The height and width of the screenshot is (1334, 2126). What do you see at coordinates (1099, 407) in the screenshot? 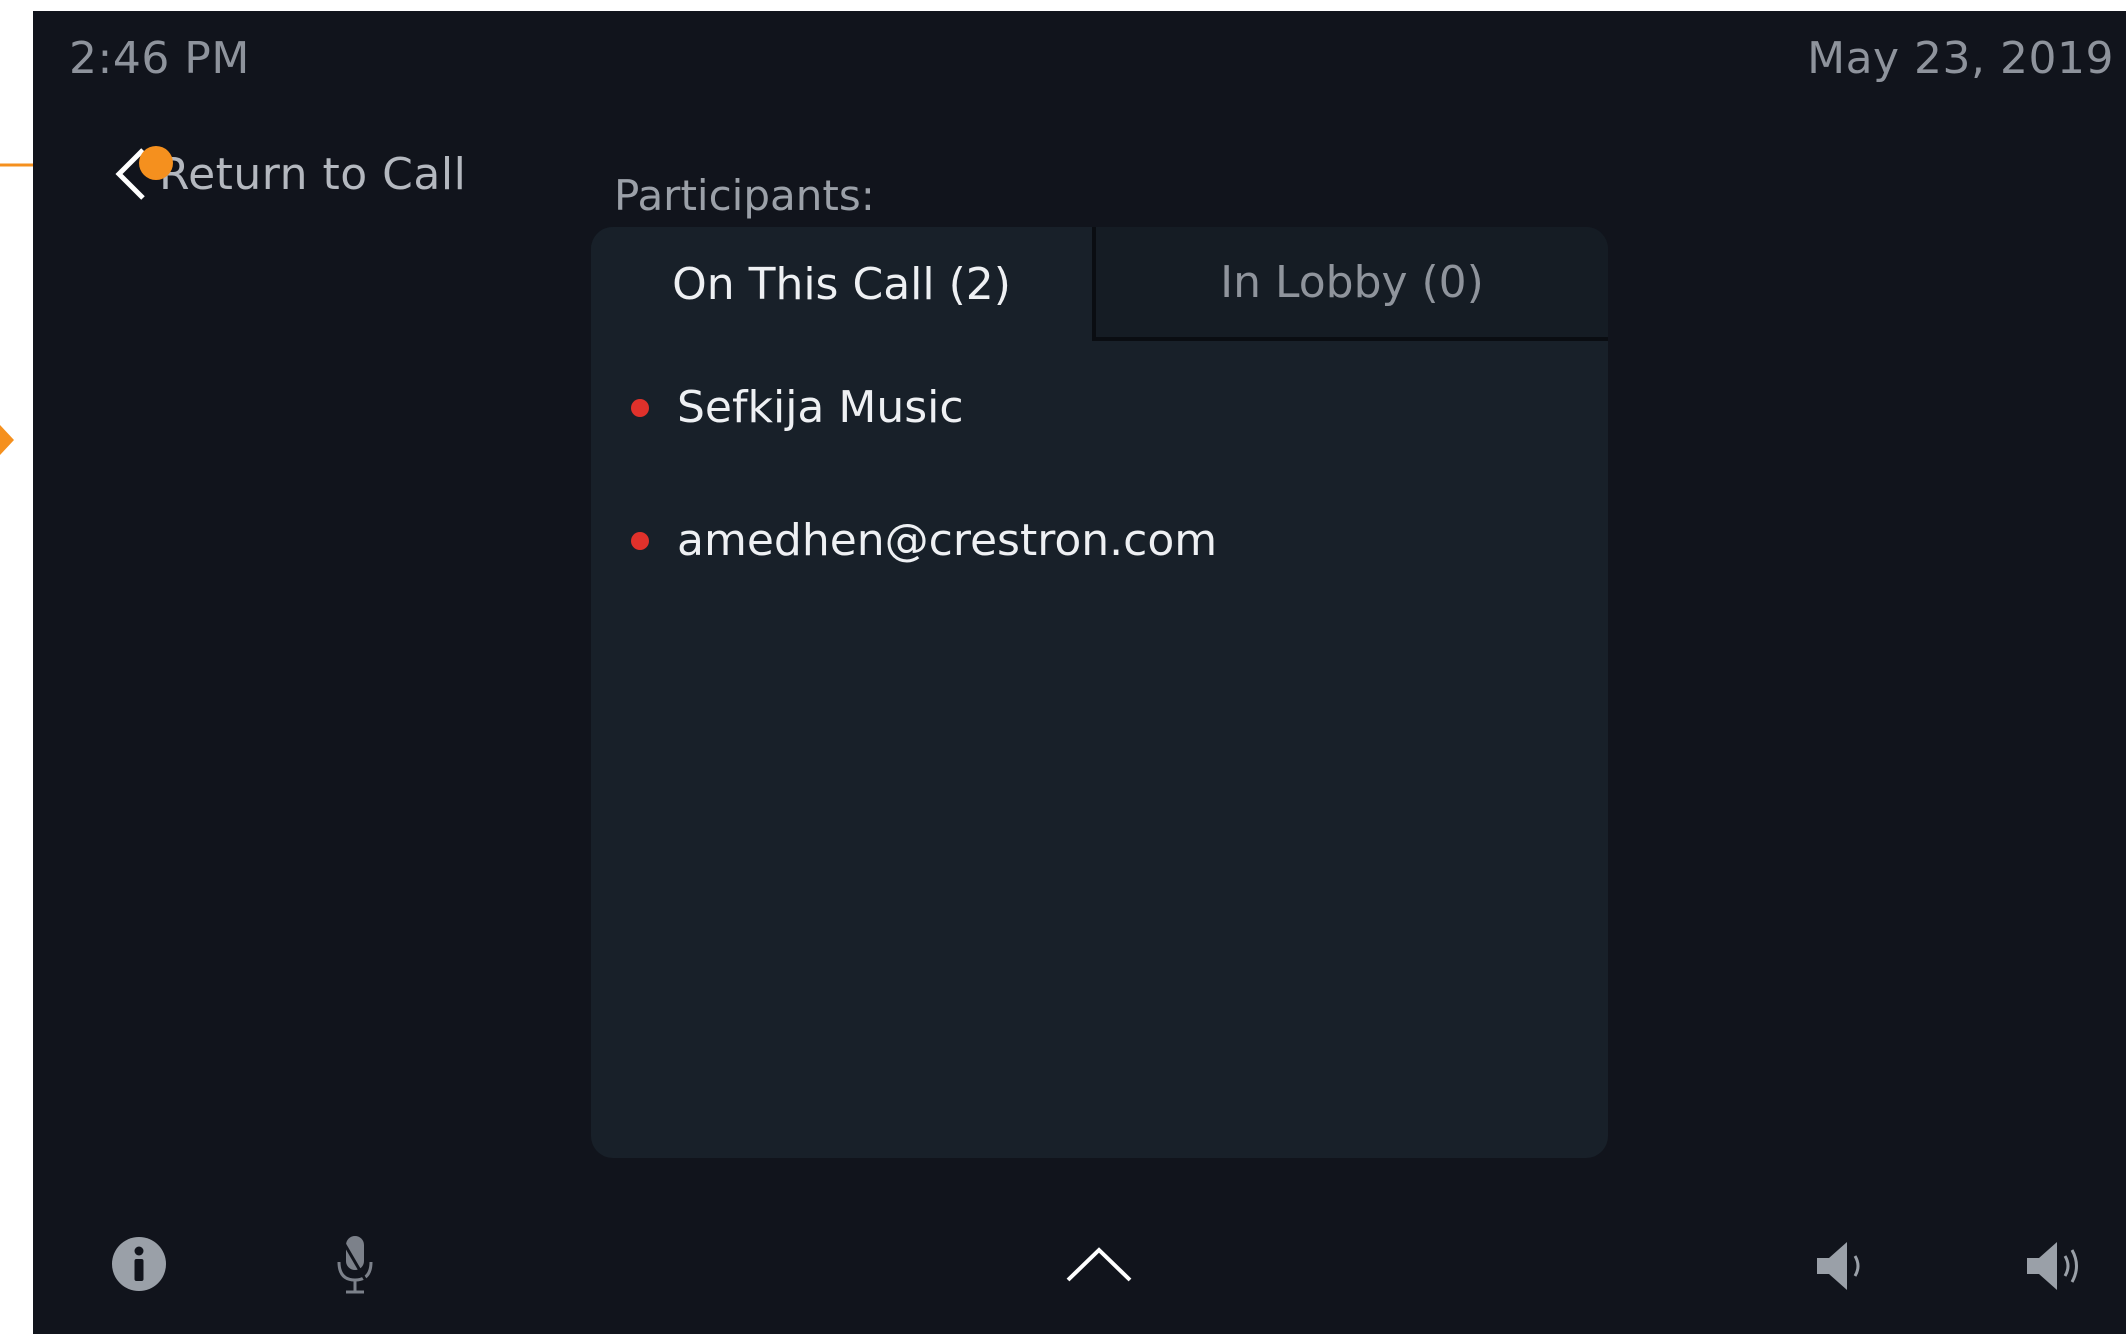
I see `participant-row: Sefkija Music` at bounding box center [1099, 407].